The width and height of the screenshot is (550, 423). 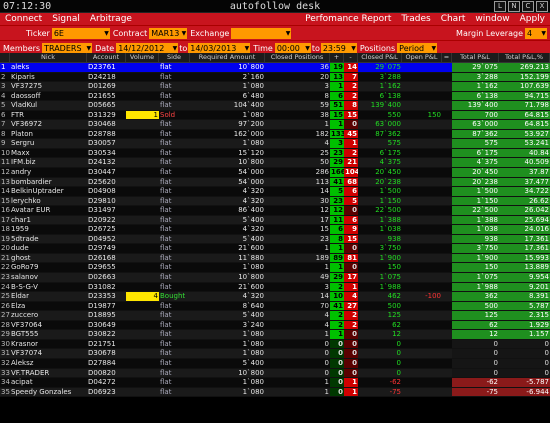 I want to click on closed-positions-cell: 4, so click(x=326, y=315).